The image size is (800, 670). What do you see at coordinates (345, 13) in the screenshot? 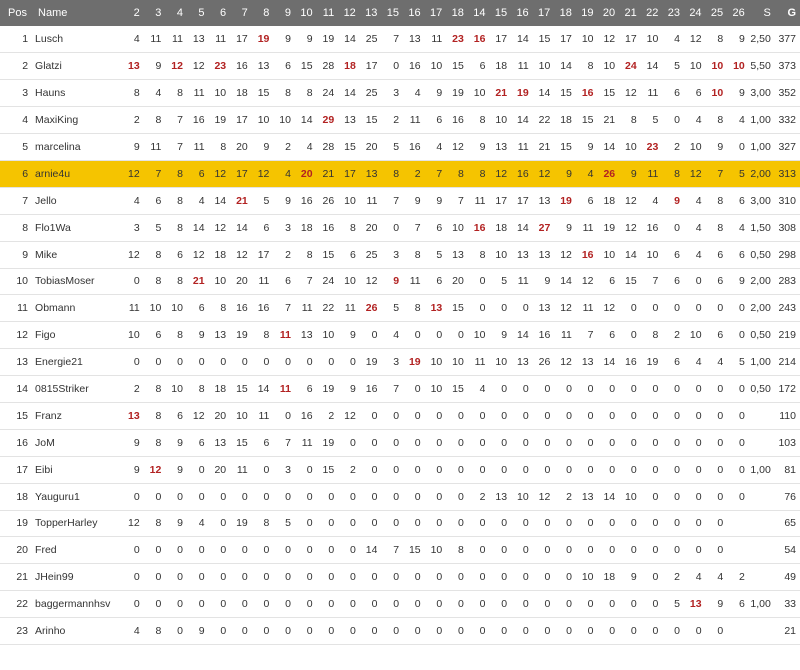
I see `column-header-12: 12` at bounding box center [345, 13].